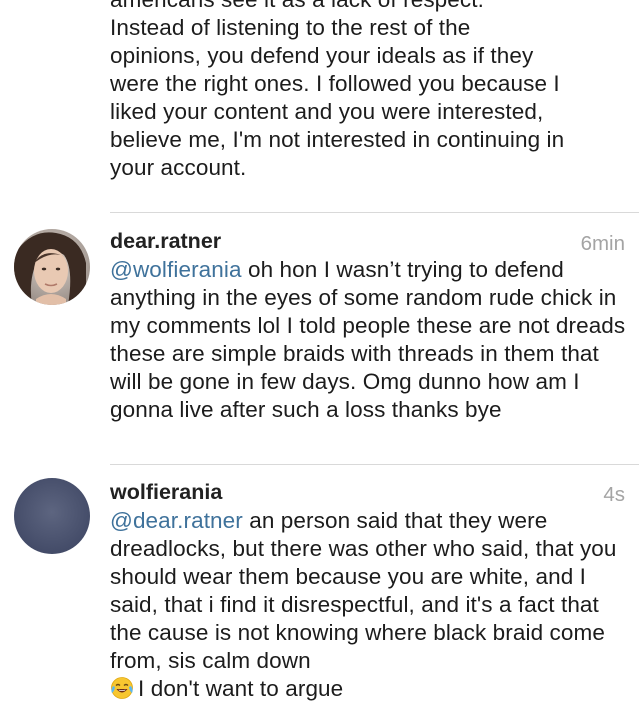 The width and height of the screenshot is (639, 728). What do you see at coordinates (176, 269) in the screenshot?
I see `mention-link: @wolfierania` at bounding box center [176, 269].